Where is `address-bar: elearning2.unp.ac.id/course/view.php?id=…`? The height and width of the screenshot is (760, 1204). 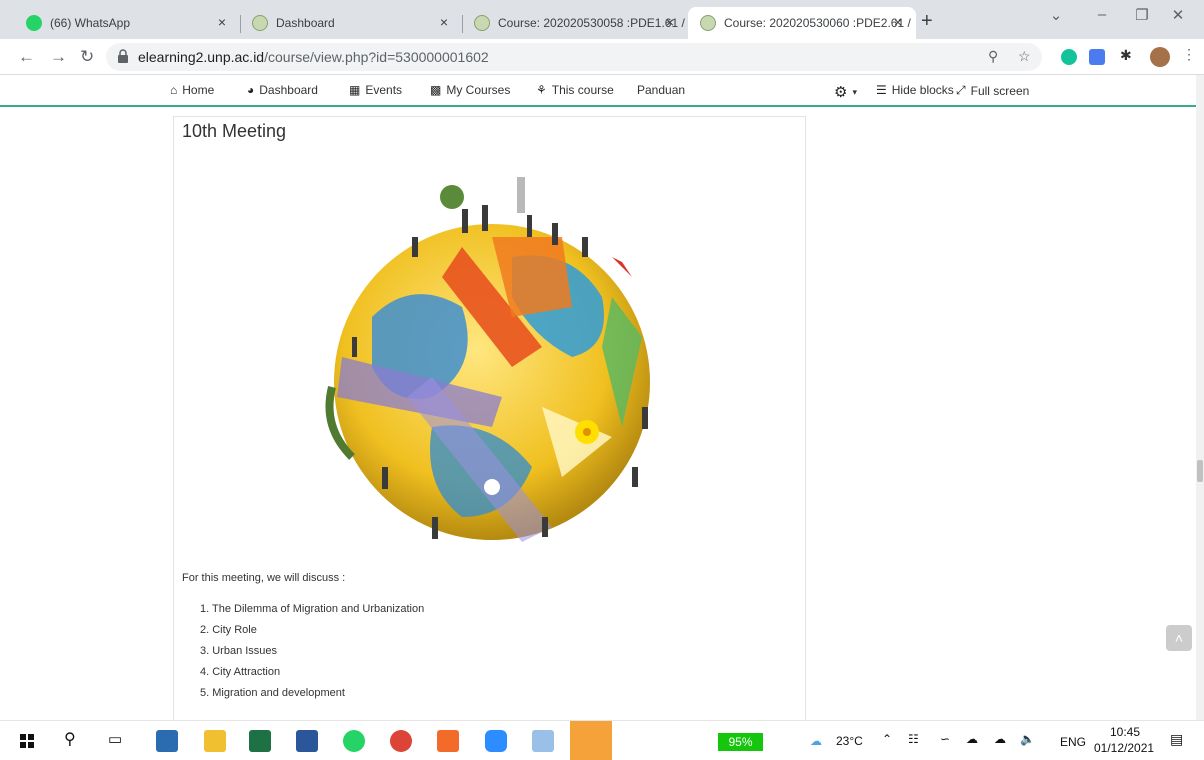
address-bar: elearning2.unp.ac.id/course/view.php?id=… is located at coordinates (574, 57).